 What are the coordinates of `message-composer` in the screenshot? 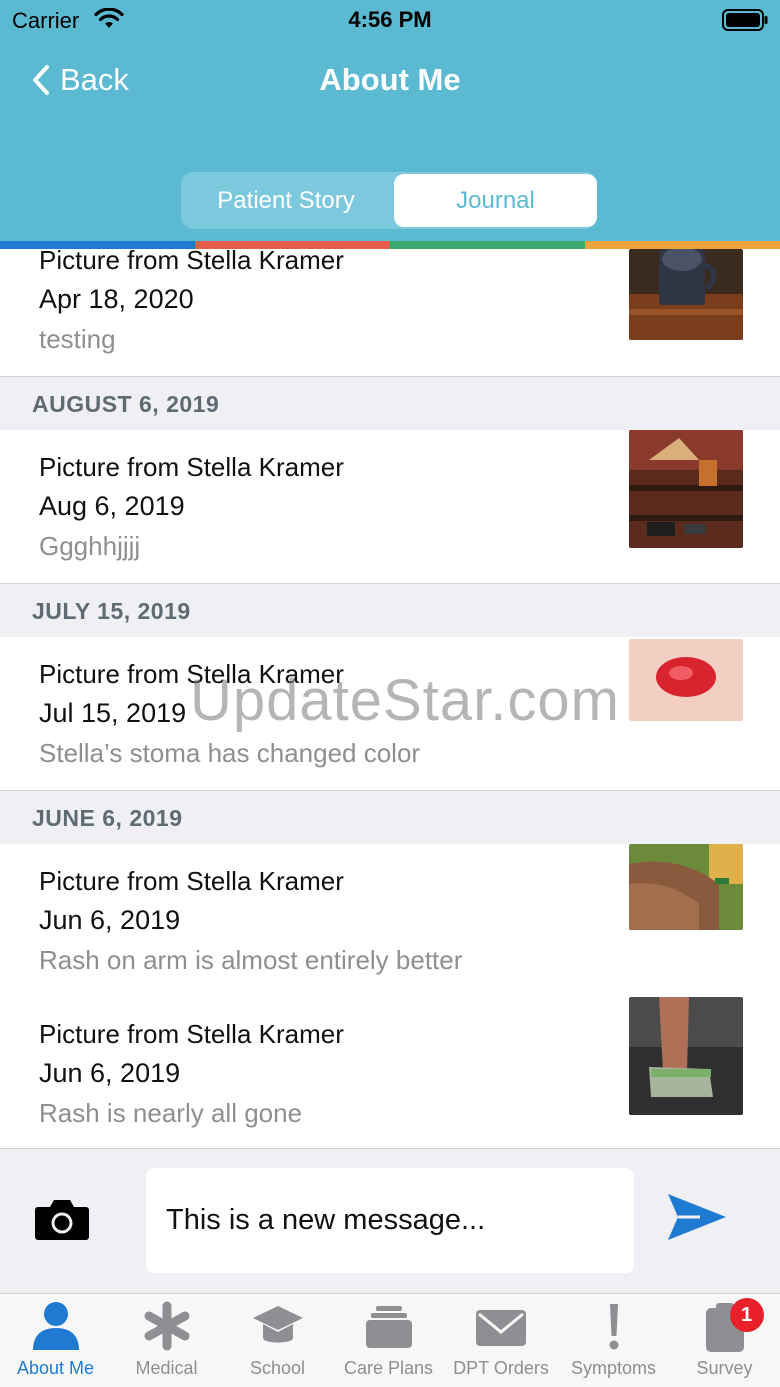 It's located at (390, 1220).